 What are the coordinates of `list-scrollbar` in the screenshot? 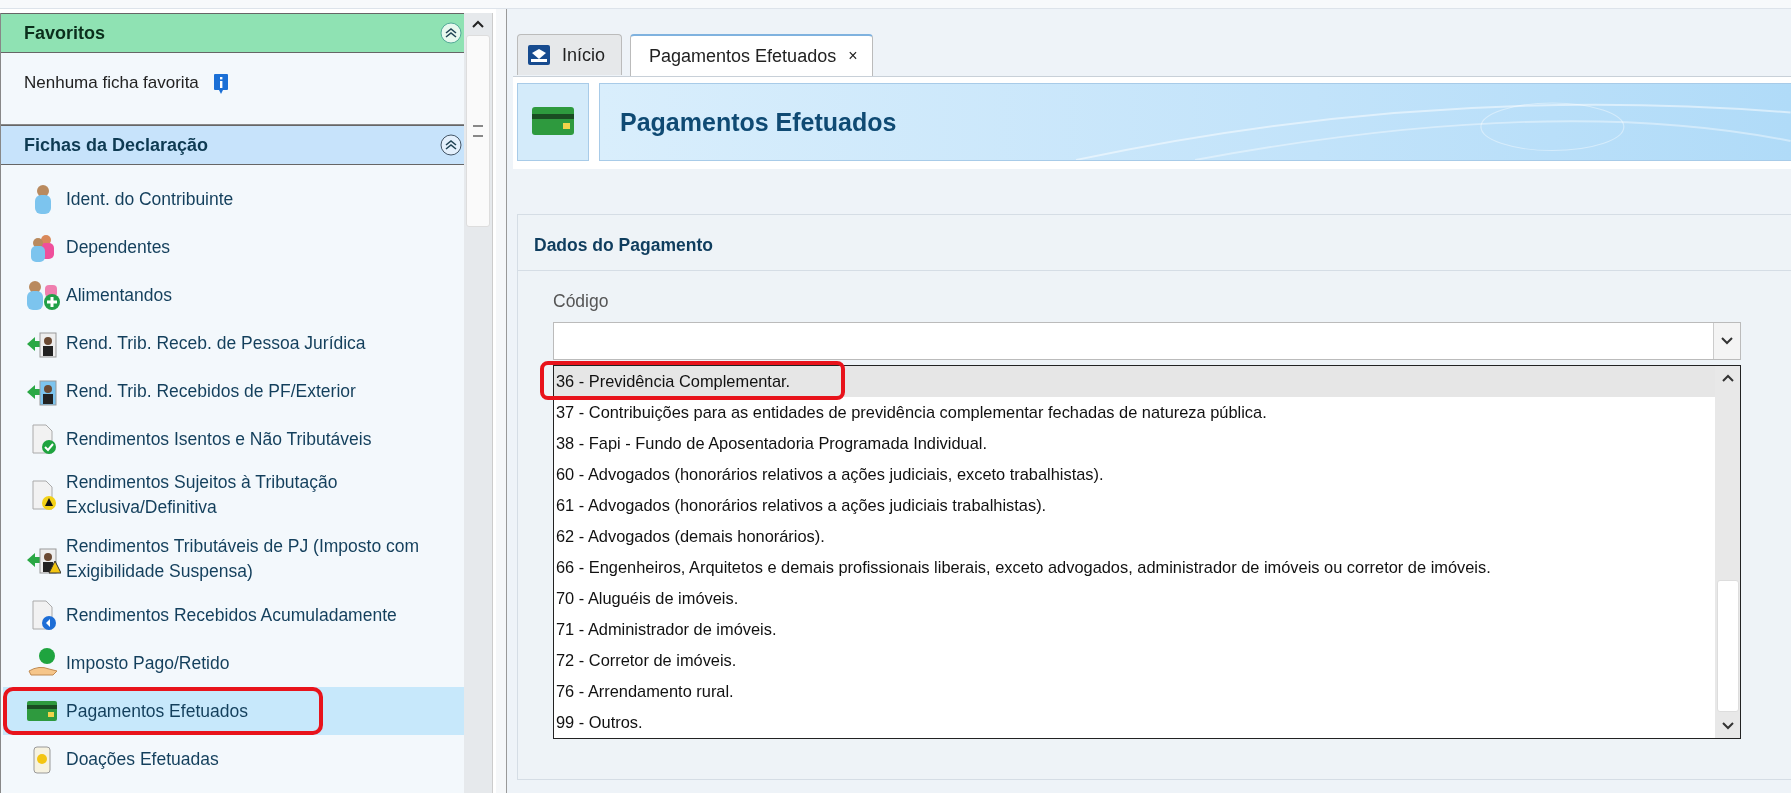 It's located at (1727, 552).